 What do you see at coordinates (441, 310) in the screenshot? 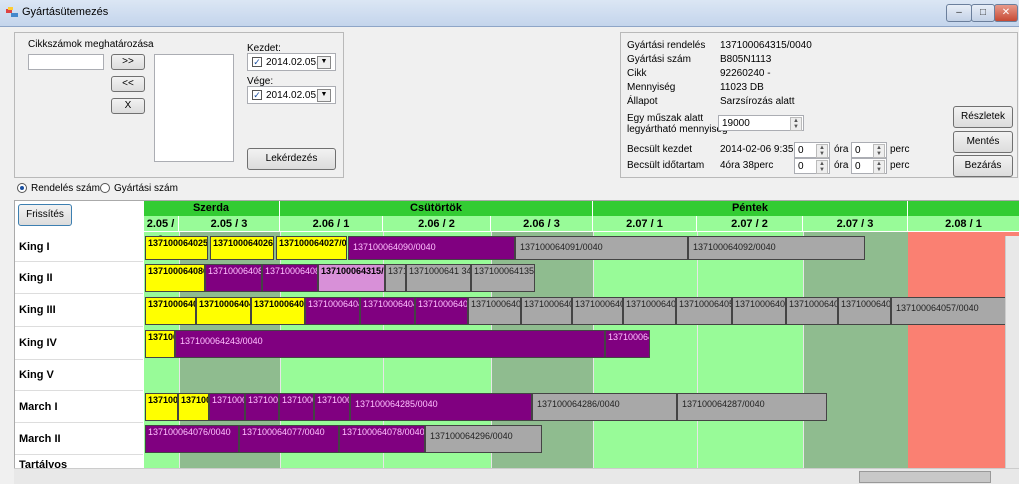
I see `schedule-bar: 137100064048/004` at bounding box center [441, 310].